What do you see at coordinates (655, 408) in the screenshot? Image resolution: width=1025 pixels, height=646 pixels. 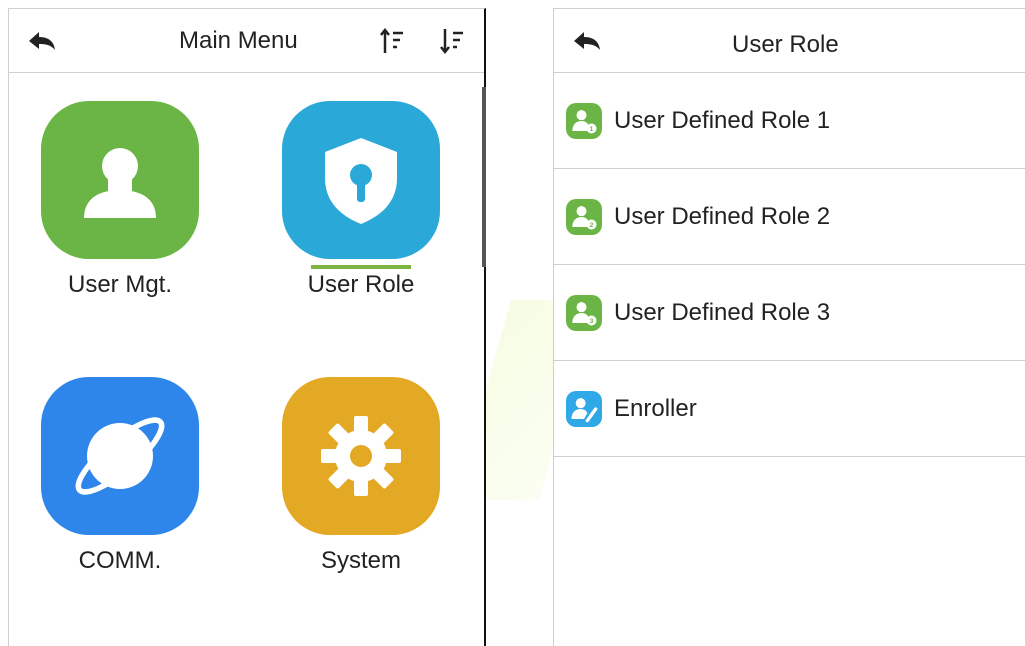 I see `list-item-label: Enroller` at bounding box center [655, 408].